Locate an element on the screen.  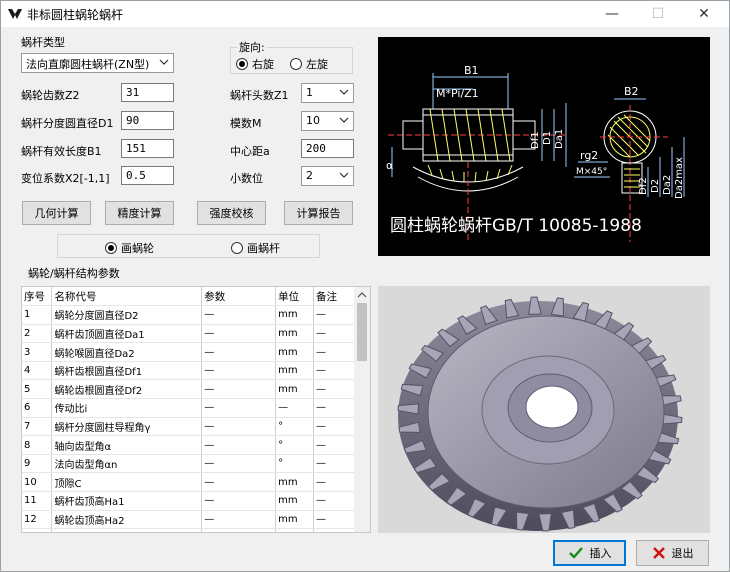
table-row: 10 顶隙C — mm — is located at coordinates (189, 482).